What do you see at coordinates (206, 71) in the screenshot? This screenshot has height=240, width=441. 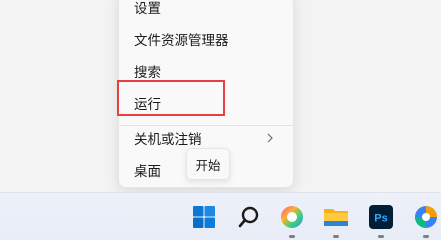 I see `menu-item-search: 搜索` at bounding box center [206, 71].